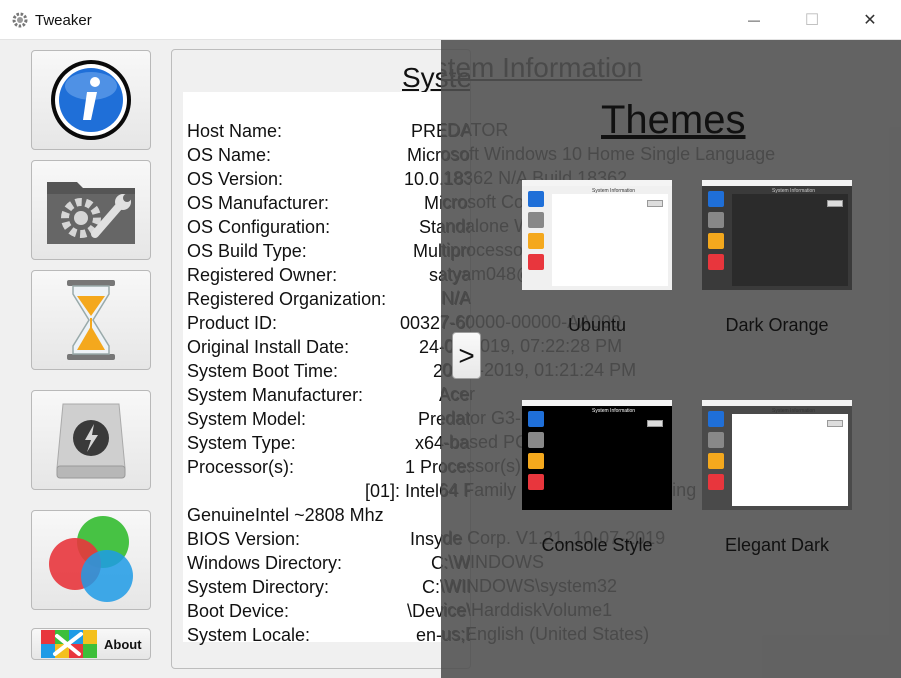 The width and height of the screenshot is (901, 678). Describe the element at coordinates (263, 371) in the screenshot. I see `info-label: System Boot Time:` at that location.